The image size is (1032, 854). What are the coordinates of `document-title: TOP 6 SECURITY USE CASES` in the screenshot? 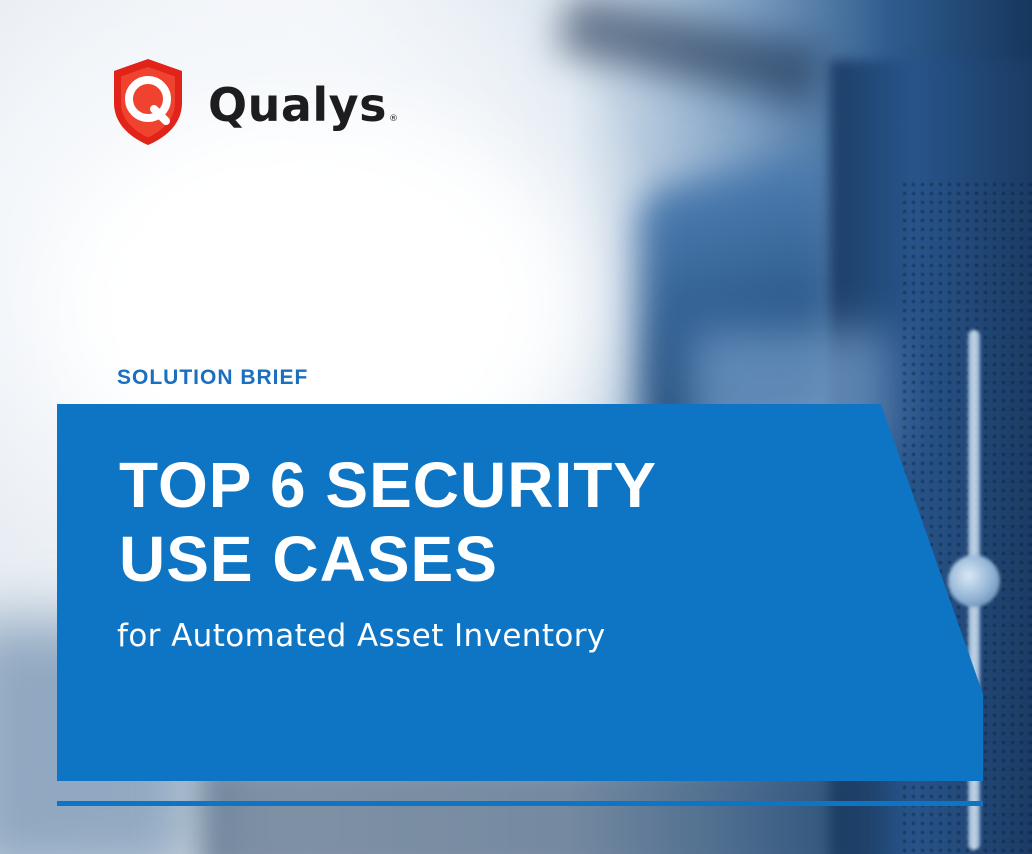 It's located at (388, 522).